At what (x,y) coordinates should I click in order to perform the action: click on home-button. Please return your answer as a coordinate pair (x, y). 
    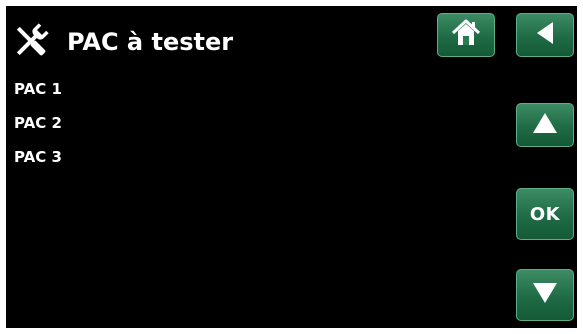
    Looking at the image, I should click on (466, 35).